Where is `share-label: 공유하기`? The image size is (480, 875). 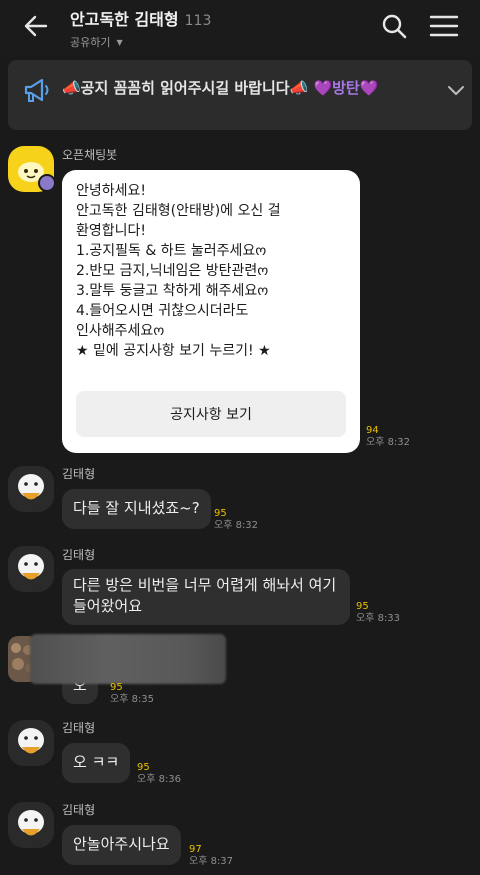
share-label: 공유하기 is located at coordinates (90, 42).